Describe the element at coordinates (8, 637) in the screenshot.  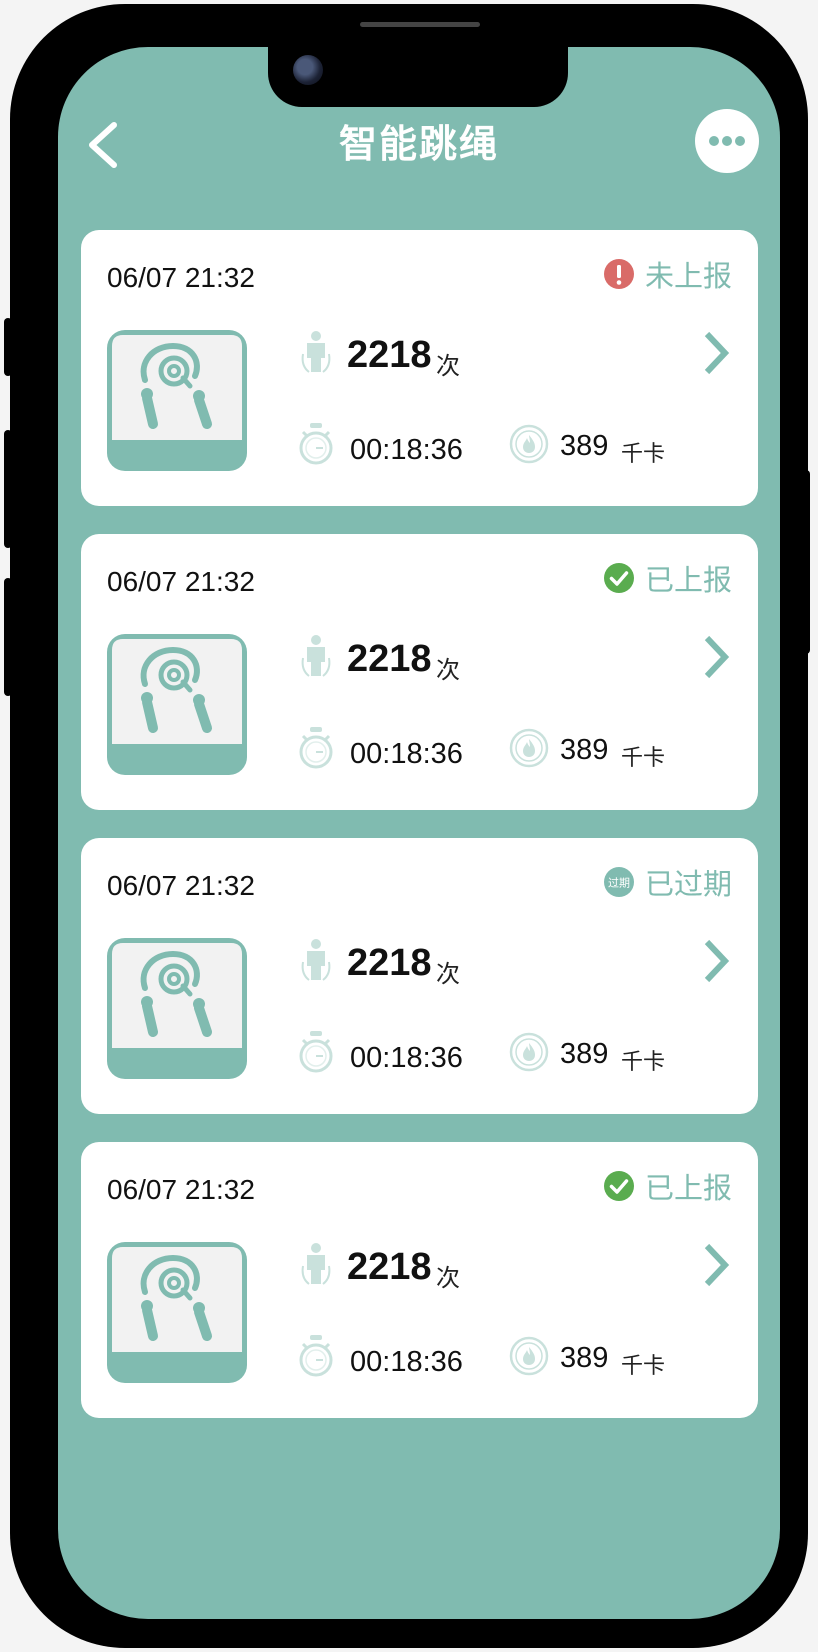
I see `volume-down-button` at that location.